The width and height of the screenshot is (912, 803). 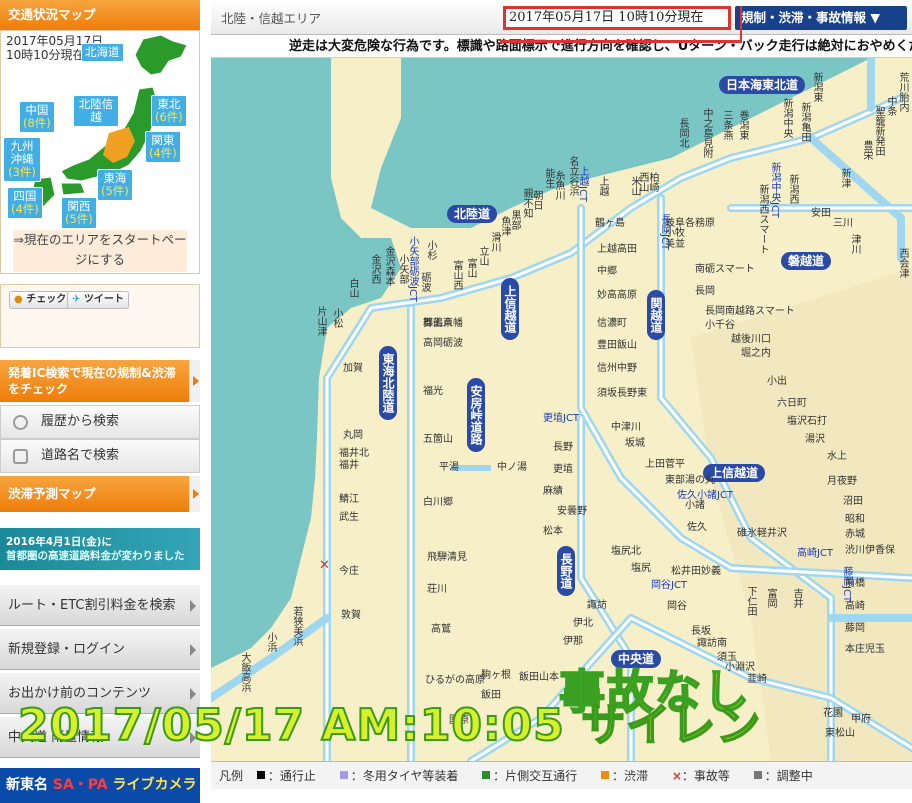 I want to click on place-label: 白山, so click(x=352, y=288).